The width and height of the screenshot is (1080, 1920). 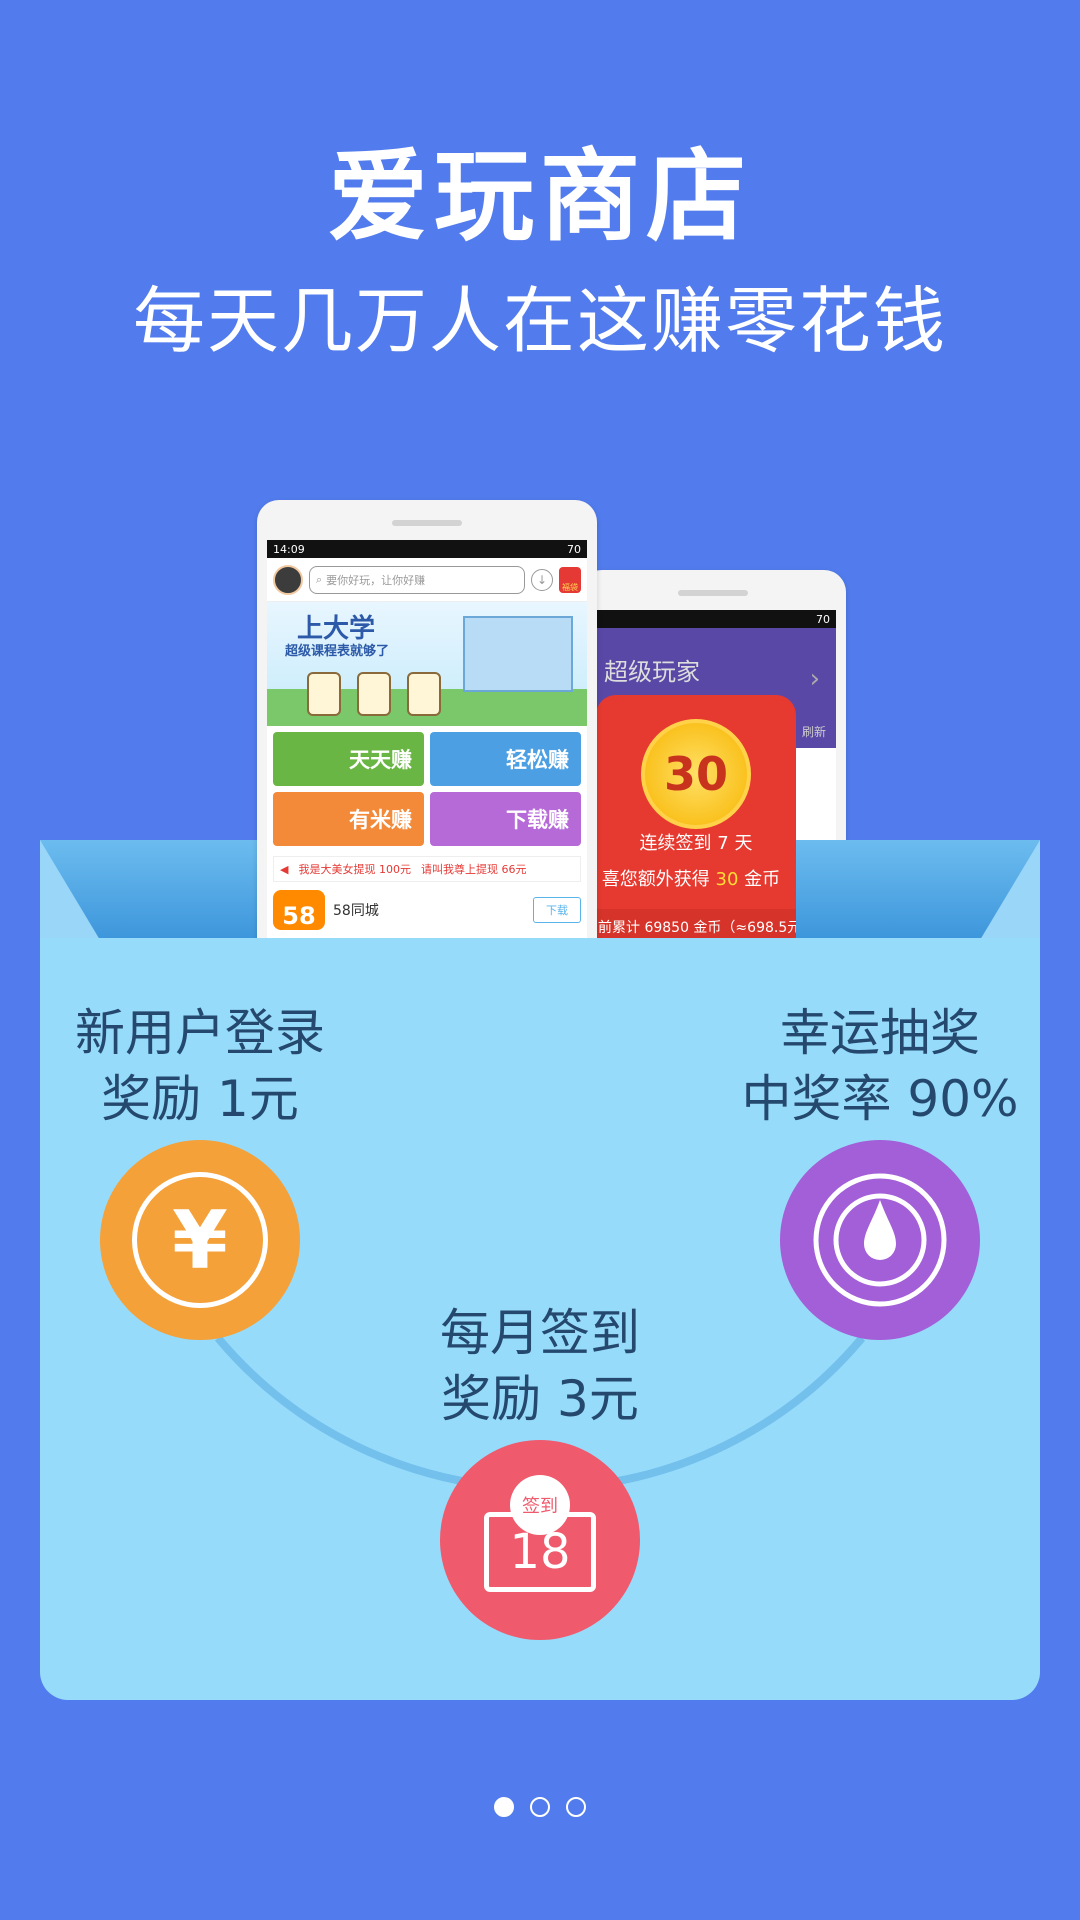 What do you see at coordinates (540, 1366) in the screenshot?
I see `feature-monthly-signin: 每月签到 奖励 3元` at bounding box center [540, 1366].